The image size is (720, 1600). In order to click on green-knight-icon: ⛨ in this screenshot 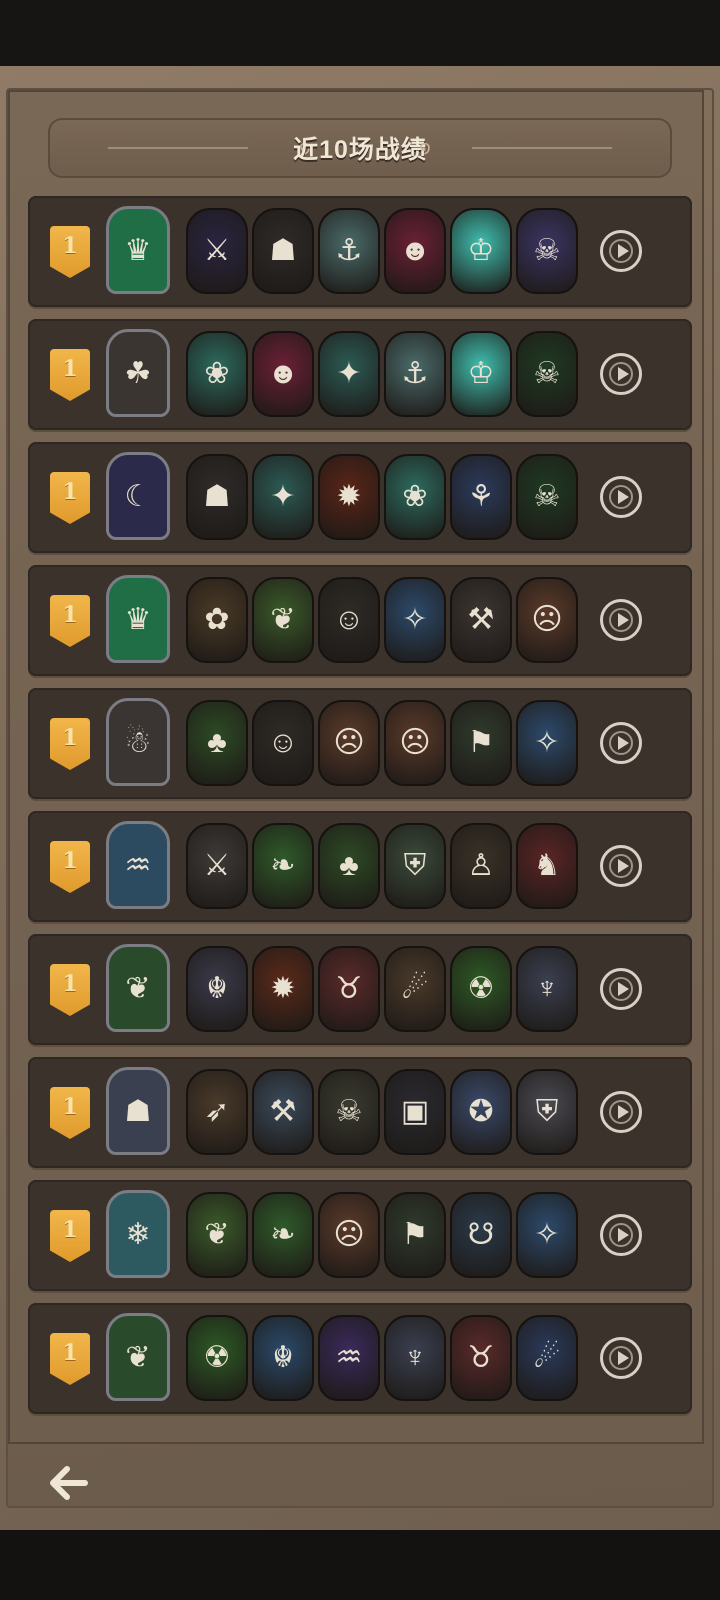, I will do `click(415, 866)`.